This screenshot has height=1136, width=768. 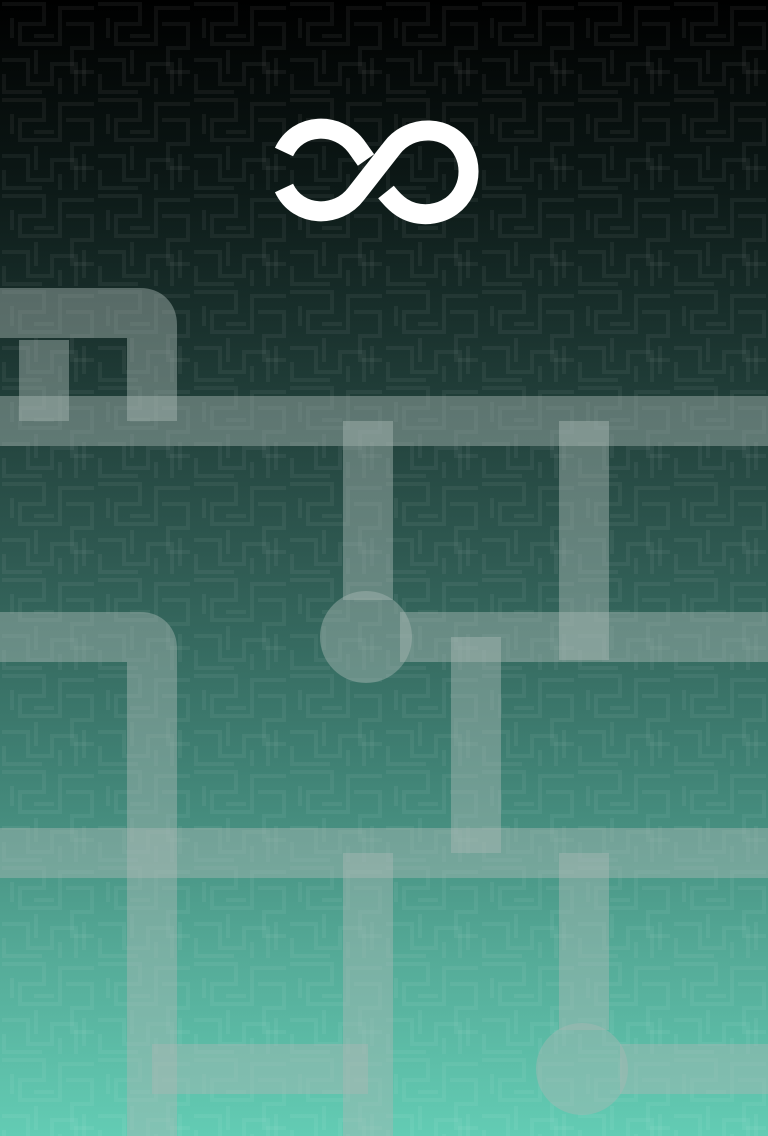 I want to click on infinity-icon, so click(x=376, y=171).